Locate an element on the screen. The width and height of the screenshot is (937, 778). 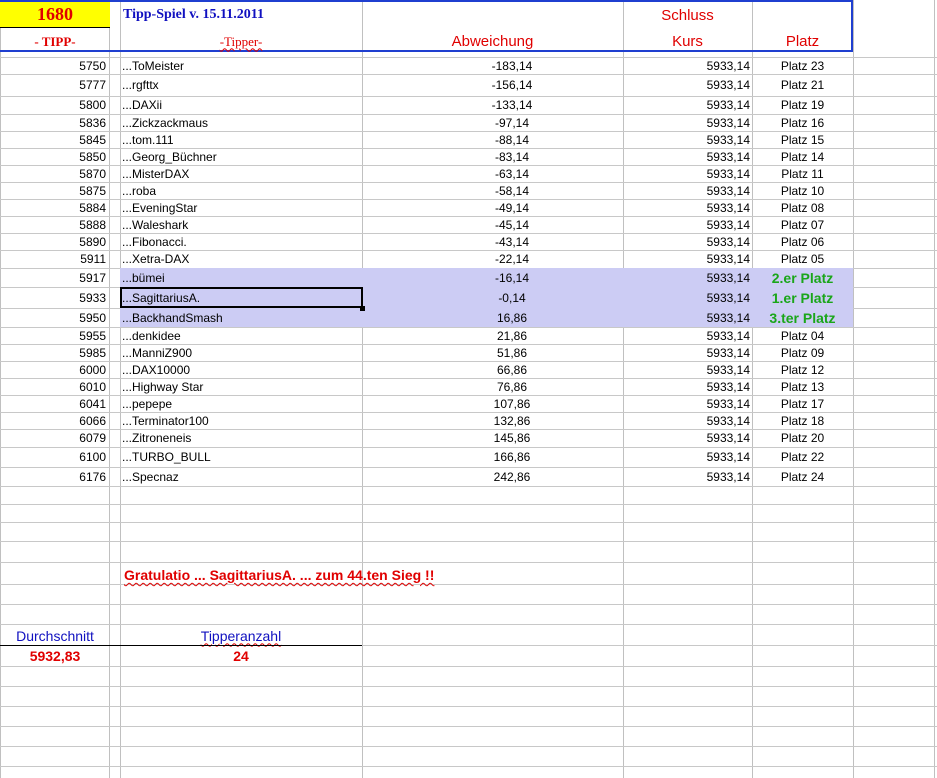
tipp-cell: 5911 is located at coordinates (55, 259).